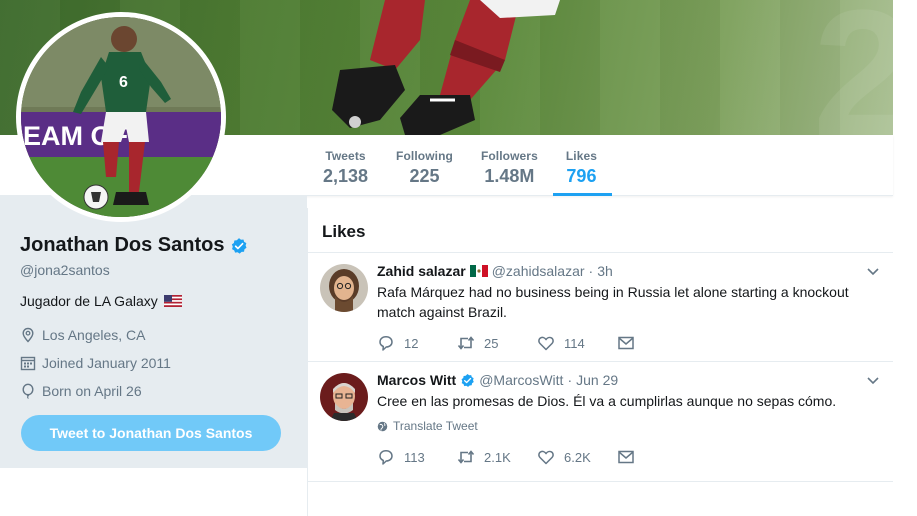  I want to click on stat-value: 225, so click(424, 176).